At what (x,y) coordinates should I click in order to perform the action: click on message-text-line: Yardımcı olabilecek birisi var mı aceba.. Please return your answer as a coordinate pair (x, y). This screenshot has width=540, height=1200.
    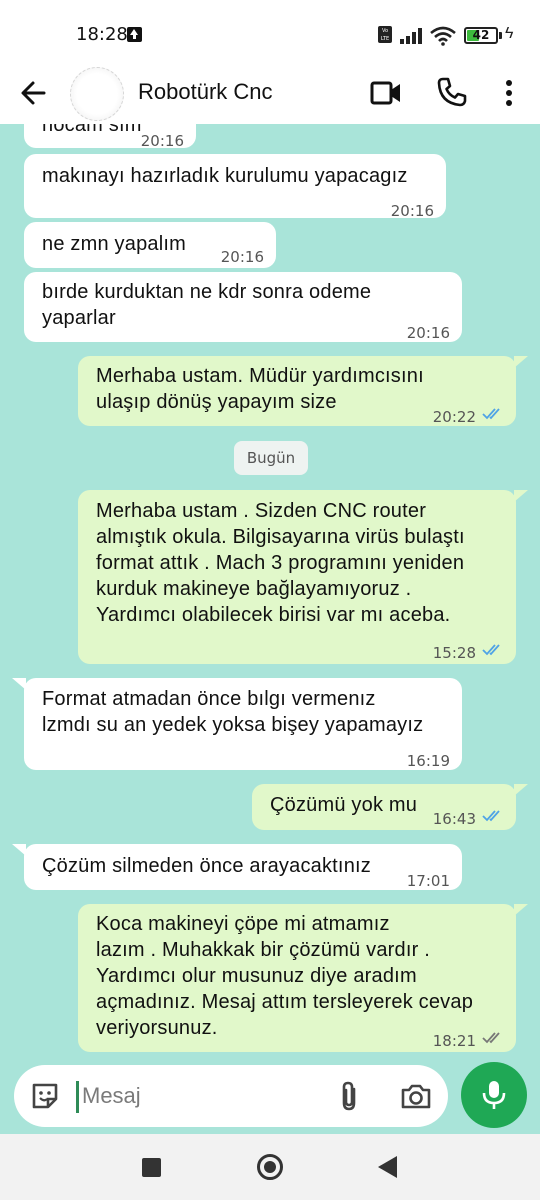
    Looking at the image, I should click on (273, 615).